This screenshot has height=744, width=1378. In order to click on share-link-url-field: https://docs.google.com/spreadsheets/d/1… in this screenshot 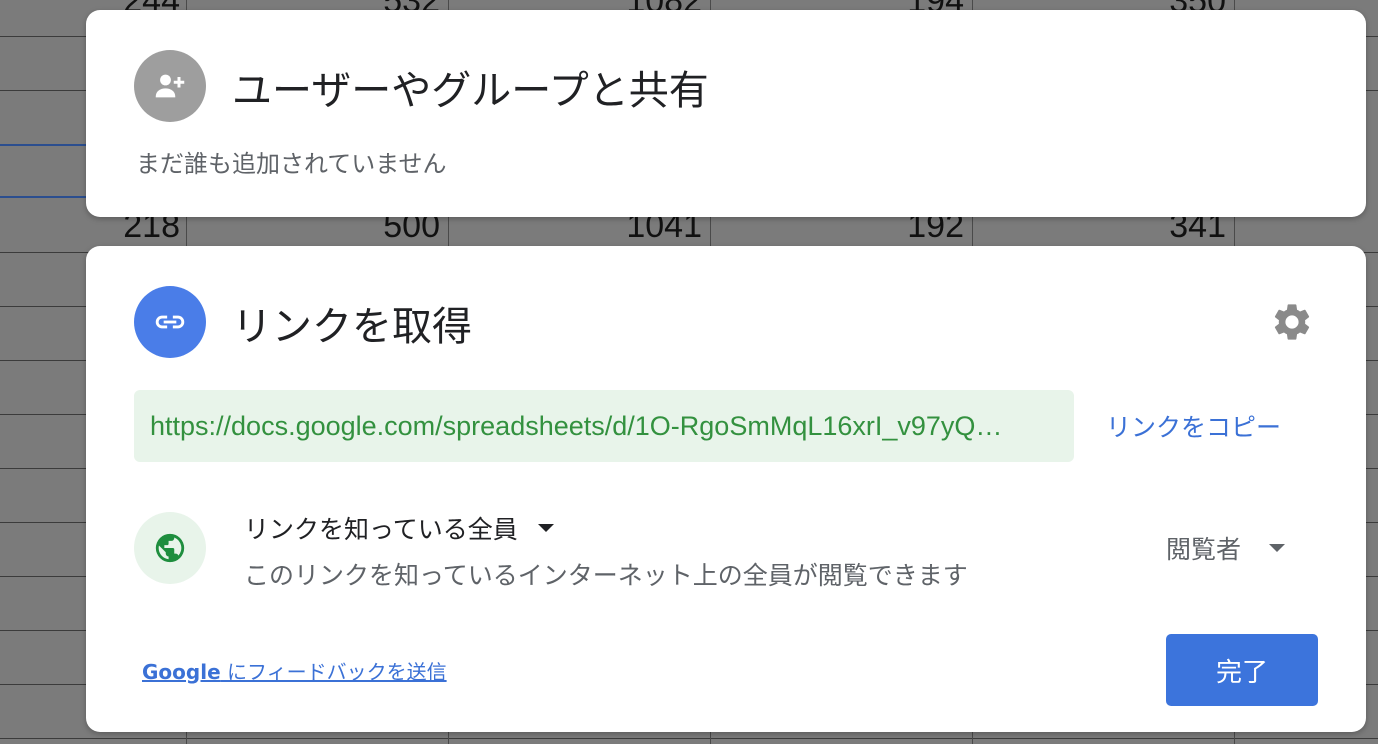, I will do `click(604, 426)`.